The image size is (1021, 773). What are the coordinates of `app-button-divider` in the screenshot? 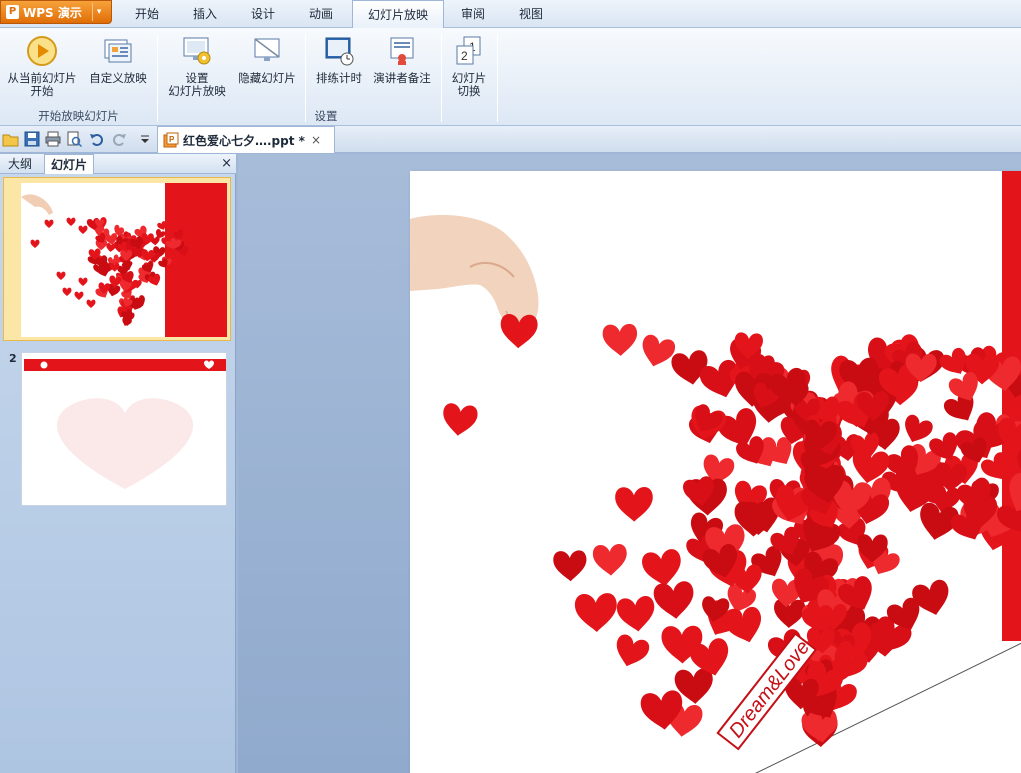 It's located at (92, 12).